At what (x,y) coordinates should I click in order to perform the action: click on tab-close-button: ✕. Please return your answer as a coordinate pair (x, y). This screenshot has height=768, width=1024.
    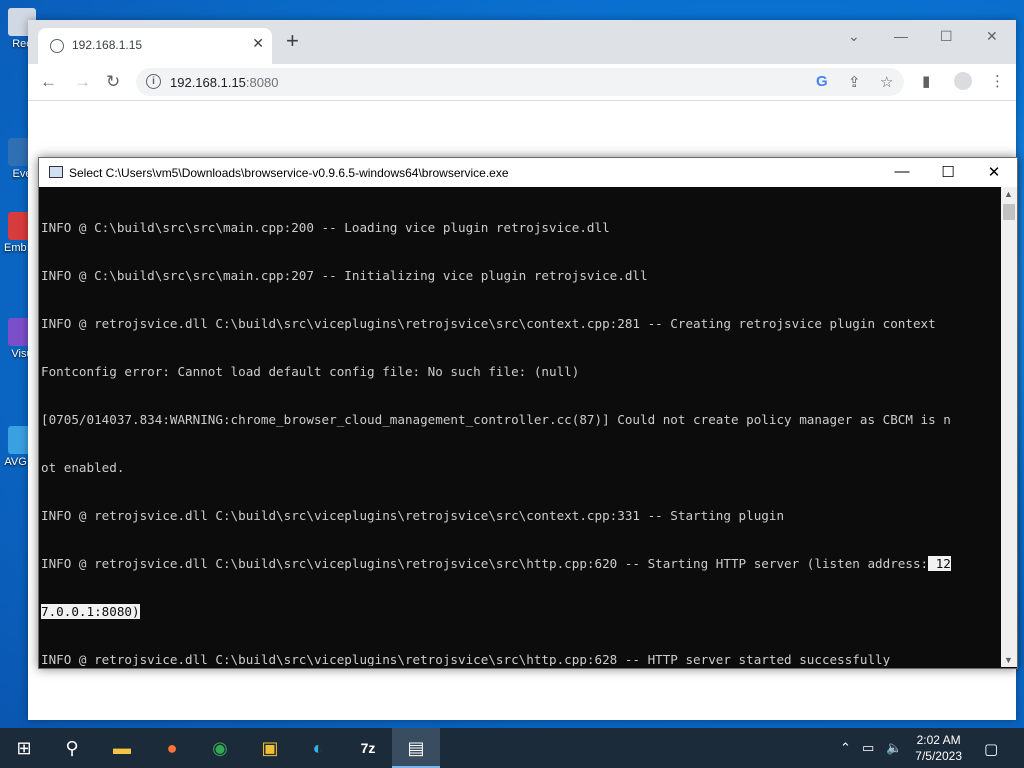
    Looking at the image, I should click on (258, 43).